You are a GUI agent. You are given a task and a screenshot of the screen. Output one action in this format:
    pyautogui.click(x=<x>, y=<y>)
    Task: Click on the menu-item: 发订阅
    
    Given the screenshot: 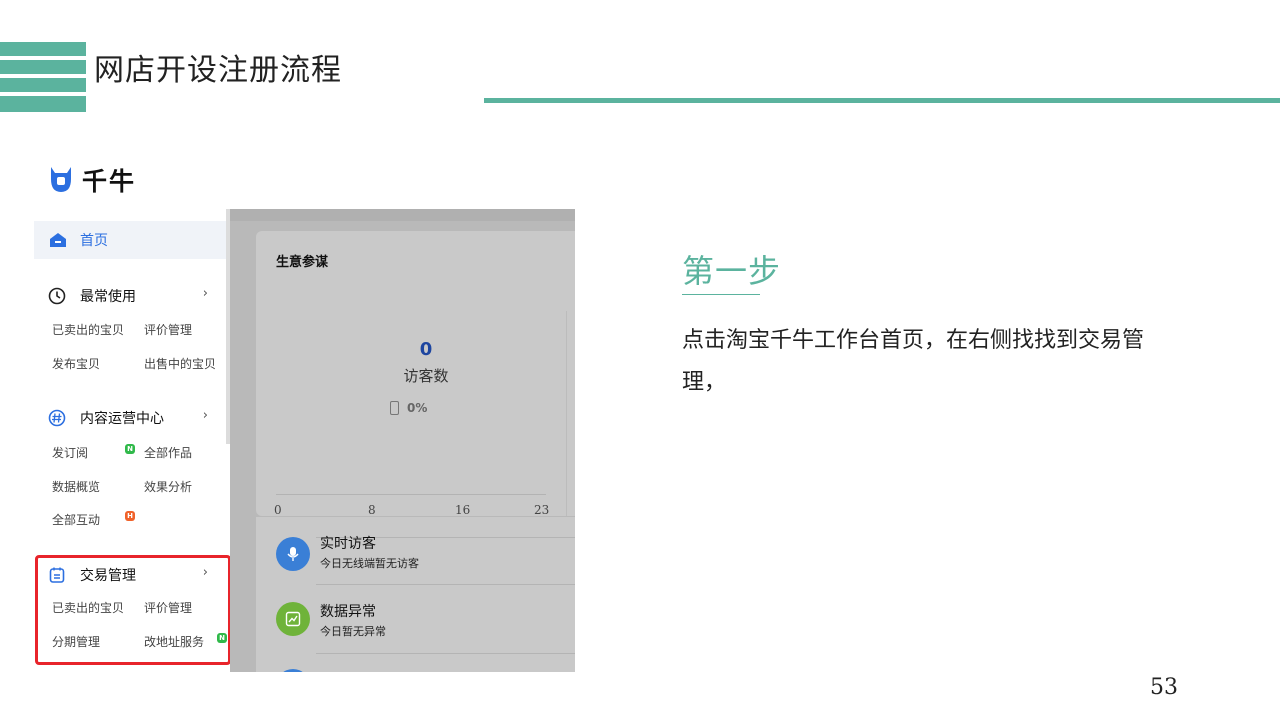 What is the action you would take?
    pyautogui.click(x=70, y=452)
    